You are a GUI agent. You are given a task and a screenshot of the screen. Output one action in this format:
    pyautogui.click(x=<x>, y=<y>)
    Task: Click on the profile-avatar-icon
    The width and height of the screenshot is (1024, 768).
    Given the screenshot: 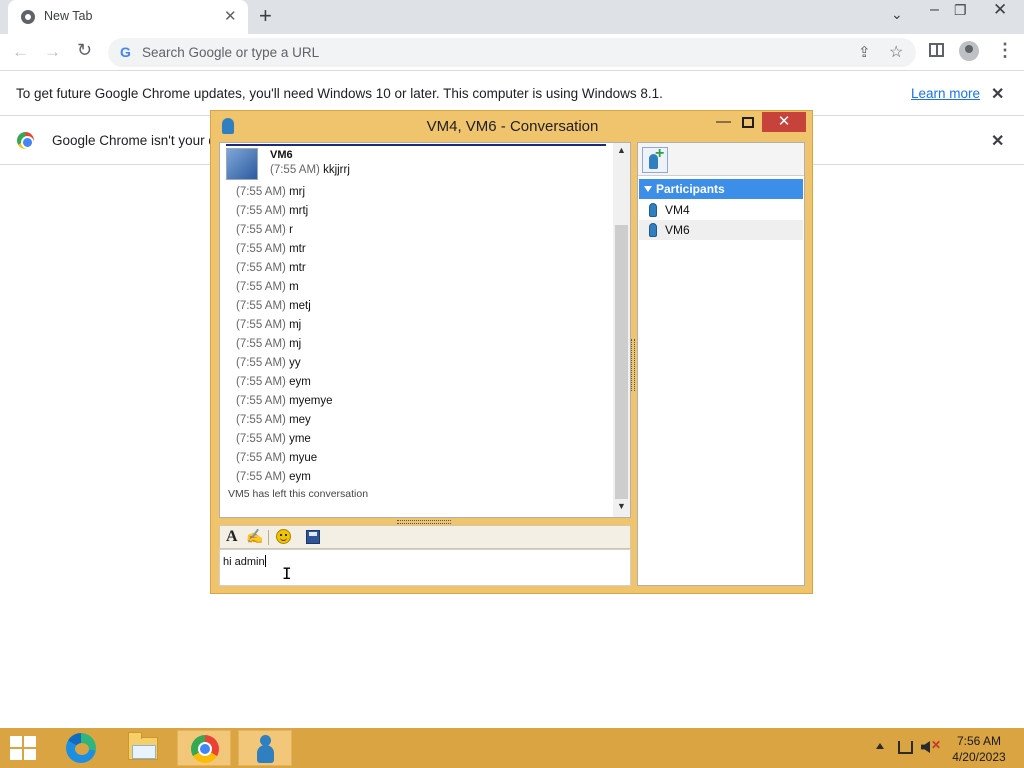 What is the action you would take?
    pyautogui.click(x=969, y=51)
    